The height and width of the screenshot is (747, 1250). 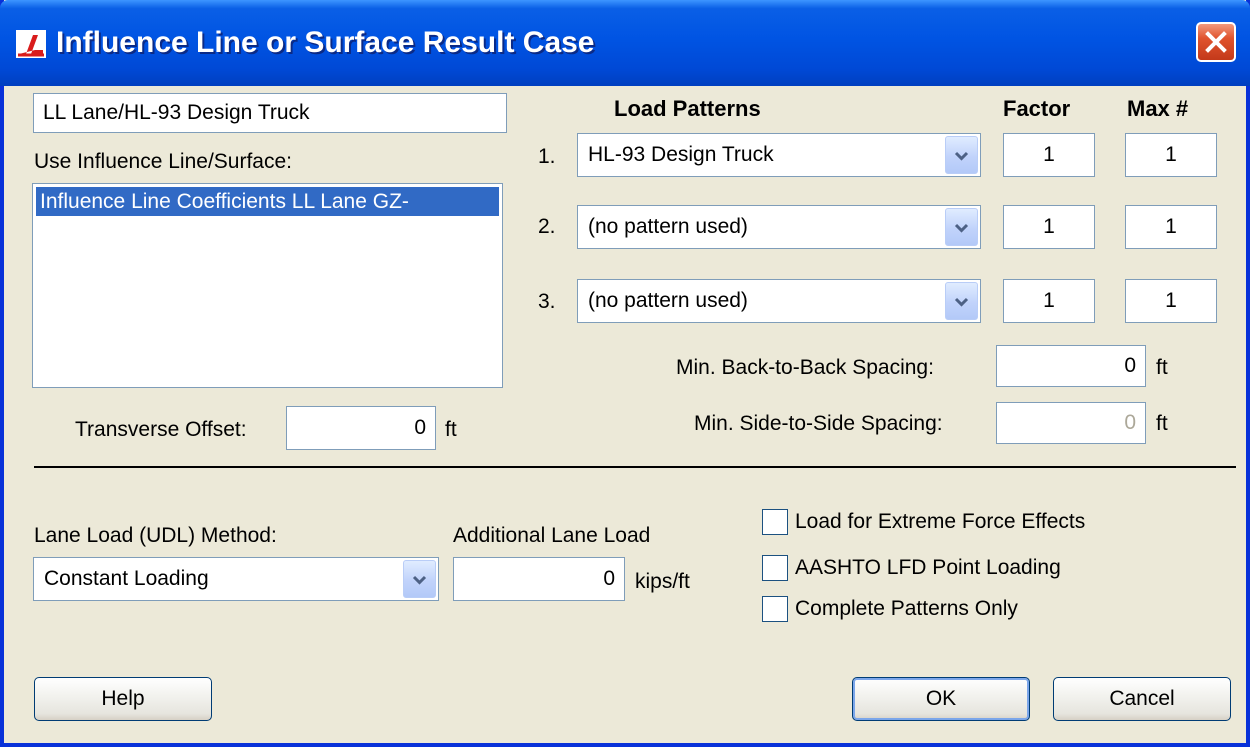 I want to click on app-icon, so click(x=31, y=44).